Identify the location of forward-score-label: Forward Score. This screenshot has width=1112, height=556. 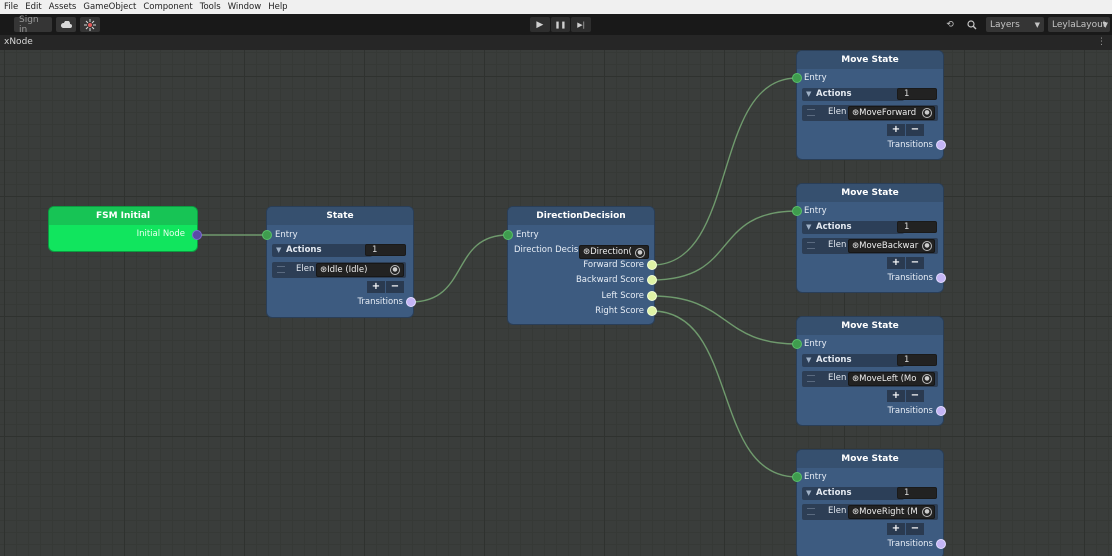
(613, 265).